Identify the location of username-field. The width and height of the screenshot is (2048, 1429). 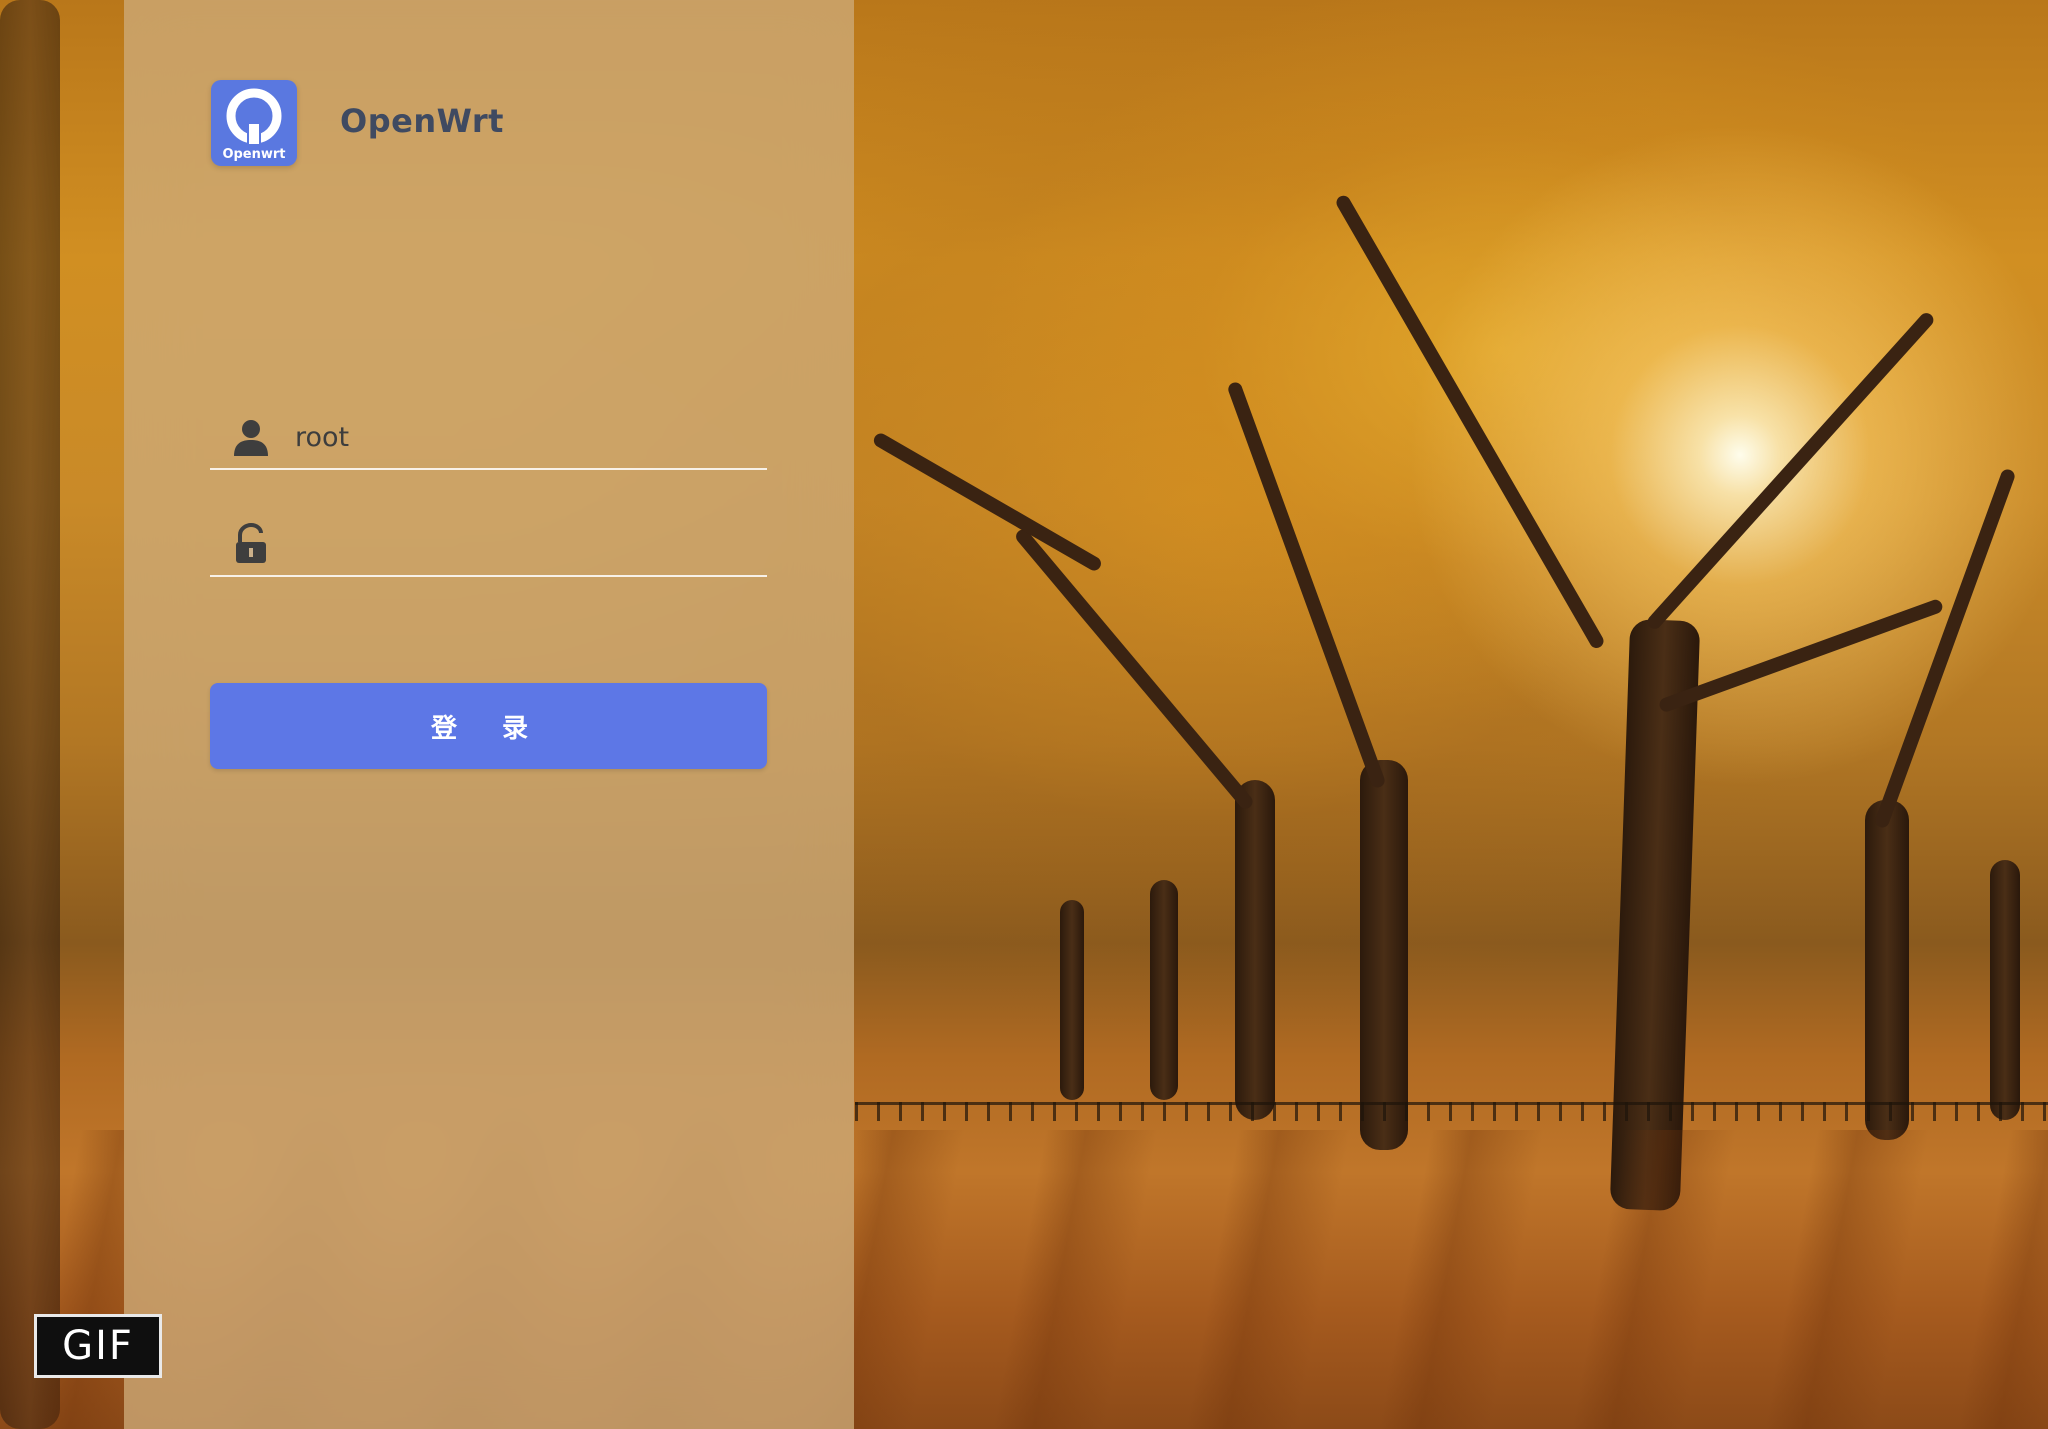
(488, 439).